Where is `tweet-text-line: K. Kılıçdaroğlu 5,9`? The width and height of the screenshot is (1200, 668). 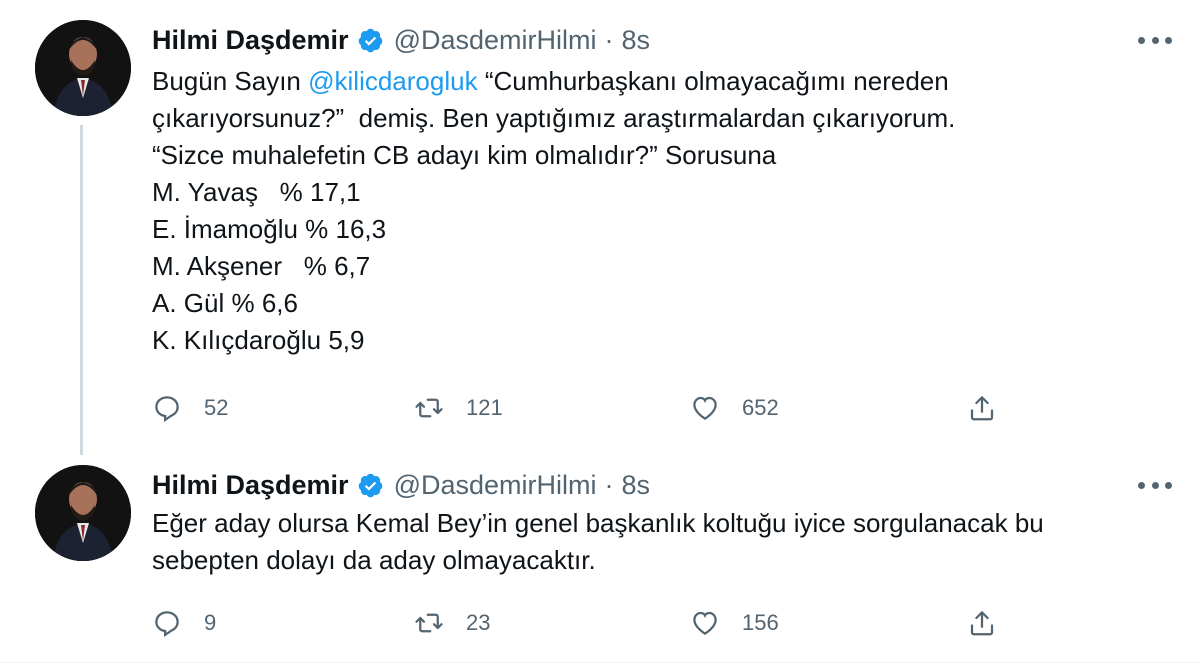
tweet-text-line: K. Kılıçdaroğlu 5,9 is located at coordinates (258, 340).